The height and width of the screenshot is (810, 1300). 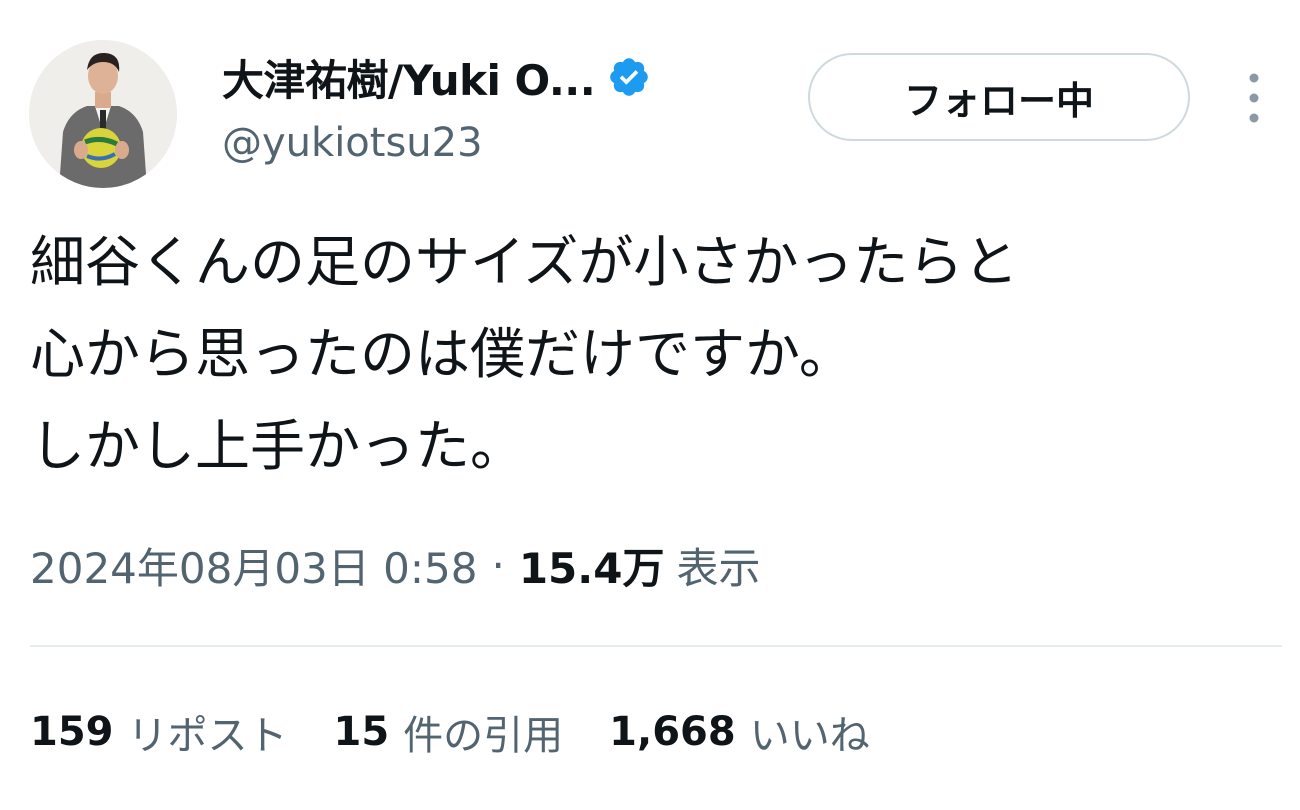 I want to click on tweet-meta: 2024年08月03日 0:58 · 15.4万 表示, so click(x=395, y=565).